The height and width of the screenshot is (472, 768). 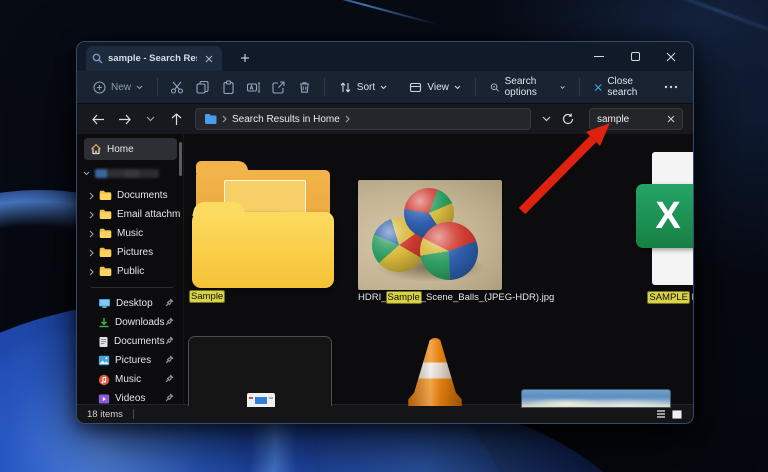 I want to click on excel-logo-icon: X, so click(x=664, y=216).